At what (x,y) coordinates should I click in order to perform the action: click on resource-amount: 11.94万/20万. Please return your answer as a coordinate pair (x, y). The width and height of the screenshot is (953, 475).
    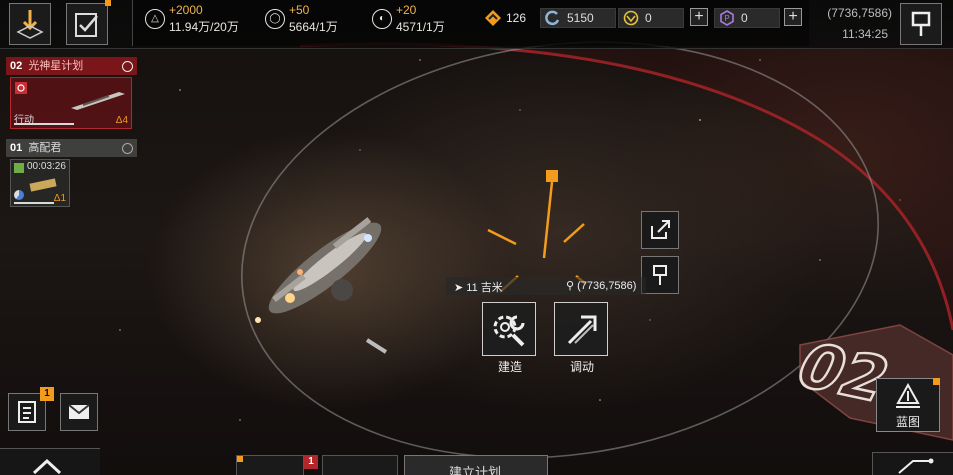
    Looking at the image, I should click on (204, 27).